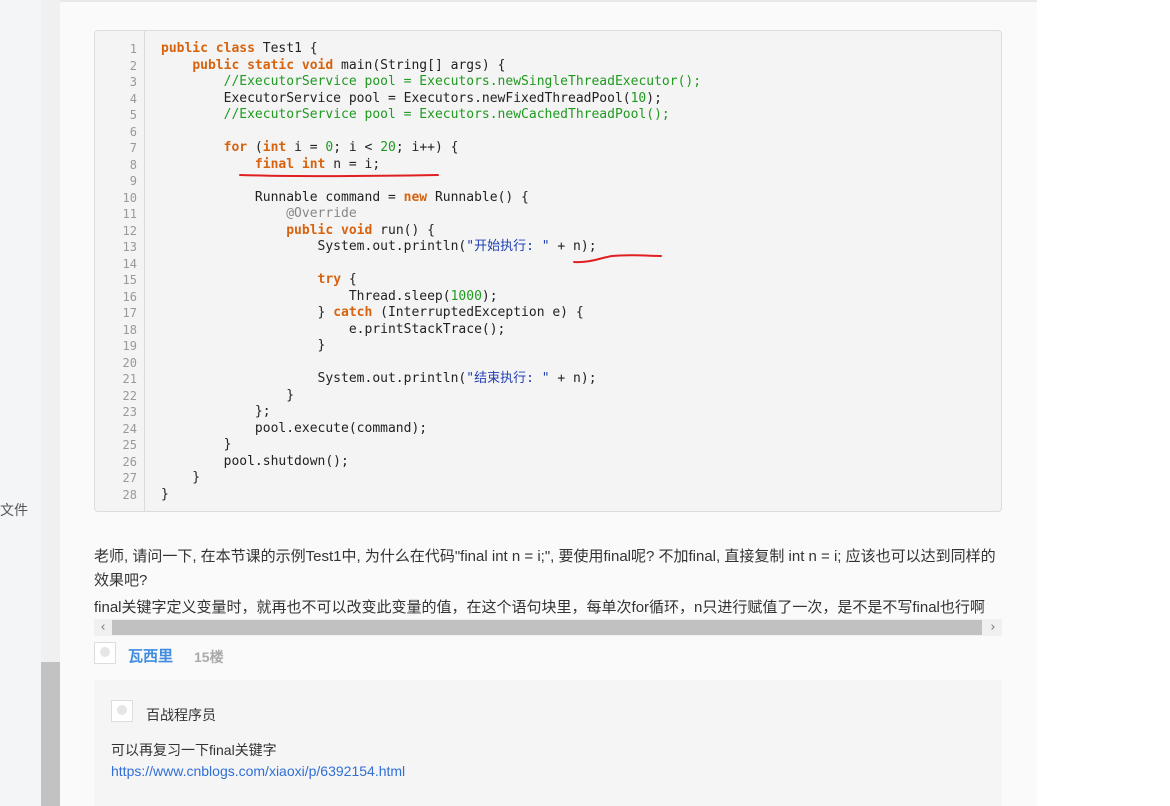 This screenshot has height=806, width=1170. I want to click on line-number: 2, so click(133, 65).